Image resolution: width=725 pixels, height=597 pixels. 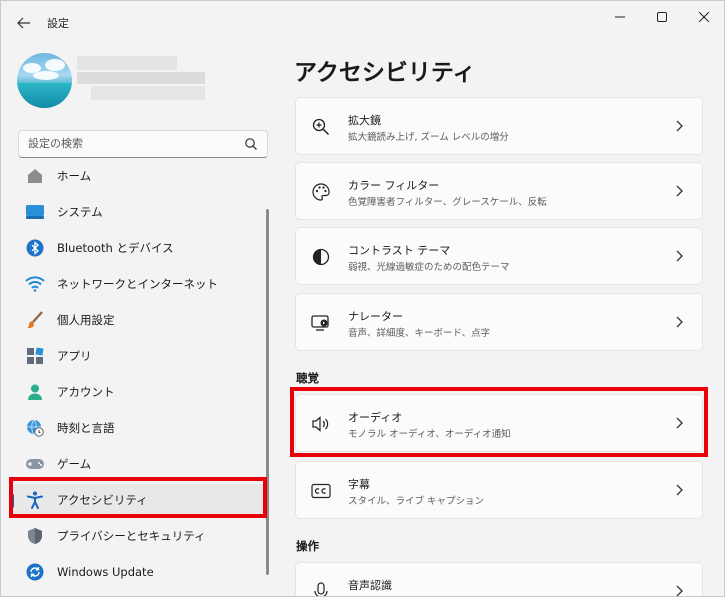 I want to click on microphone-icon, so click(x=321, y=588).